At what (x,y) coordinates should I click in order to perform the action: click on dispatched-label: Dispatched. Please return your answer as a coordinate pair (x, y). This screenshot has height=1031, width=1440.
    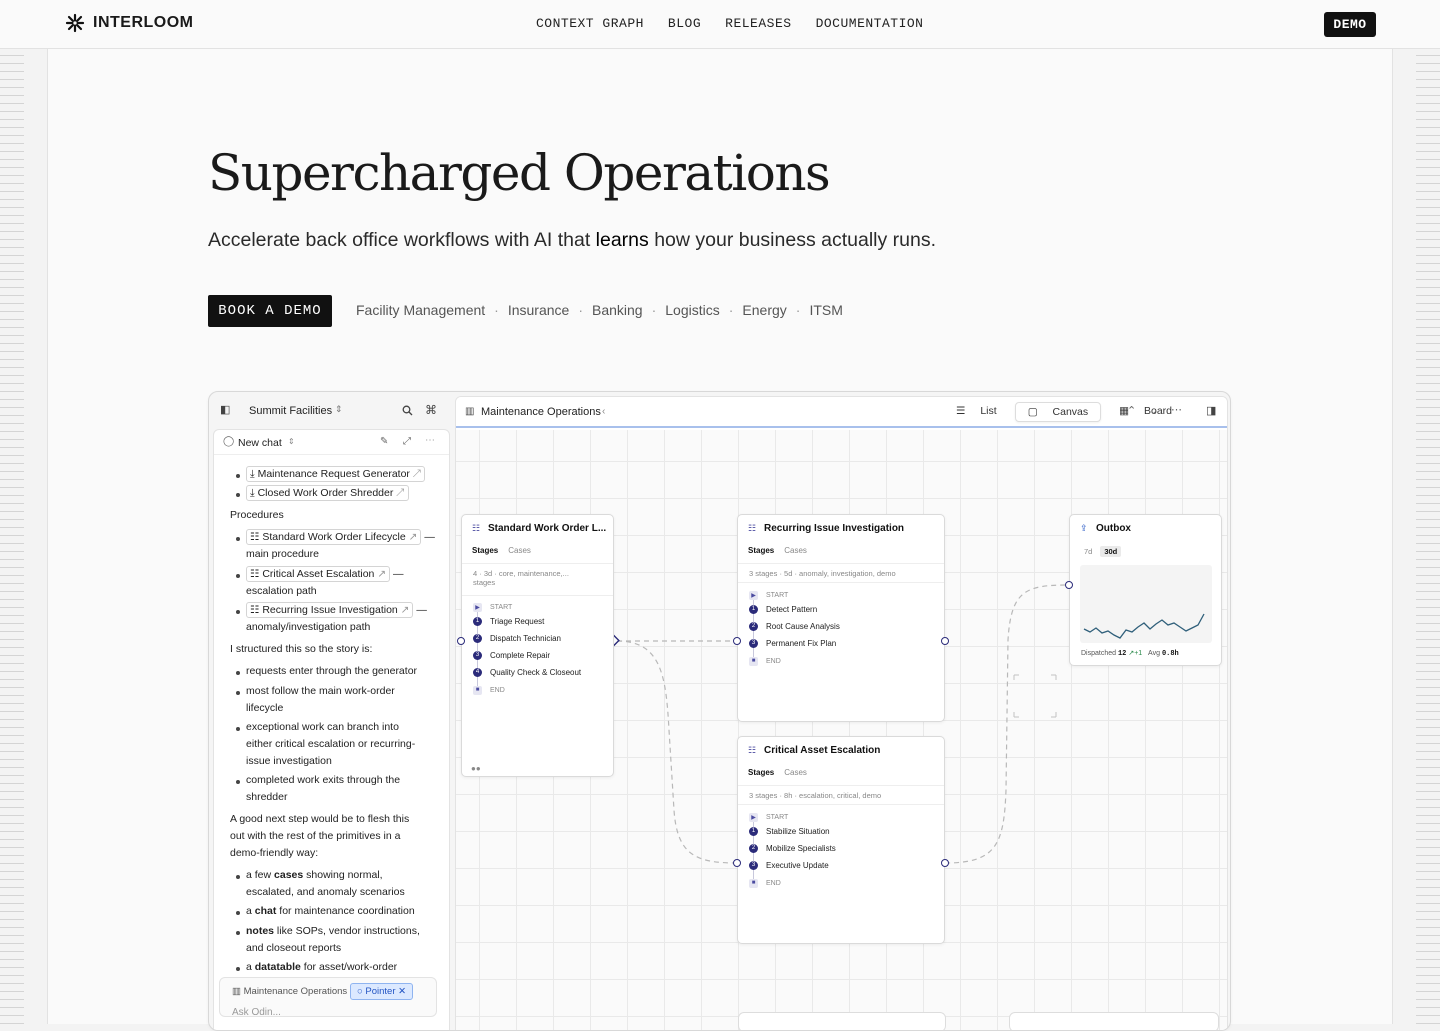
    Looking at the image, I should click on (1099, 653).